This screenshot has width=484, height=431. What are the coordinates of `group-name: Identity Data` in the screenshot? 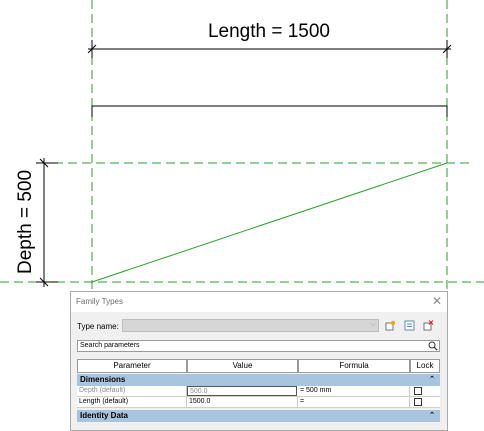 It's located at (104, 415).